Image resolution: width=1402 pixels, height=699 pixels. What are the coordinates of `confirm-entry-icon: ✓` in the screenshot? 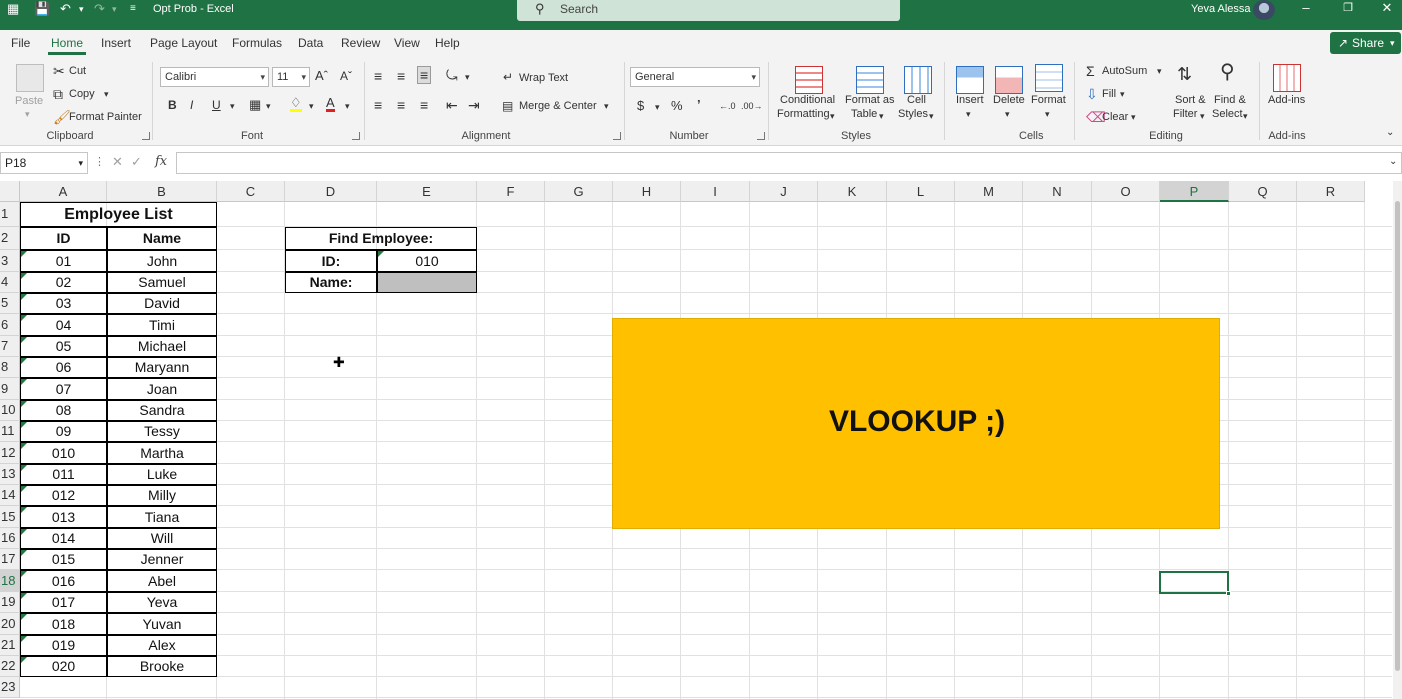 It's located at (136, 161).